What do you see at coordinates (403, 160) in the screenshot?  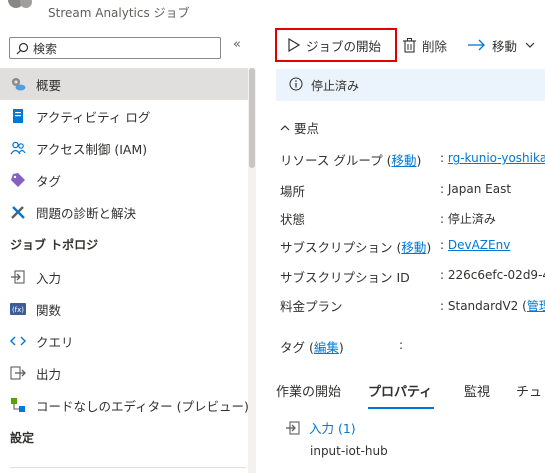 I see `resource-group-move-link: 移動` at bounding box center [403, 160].